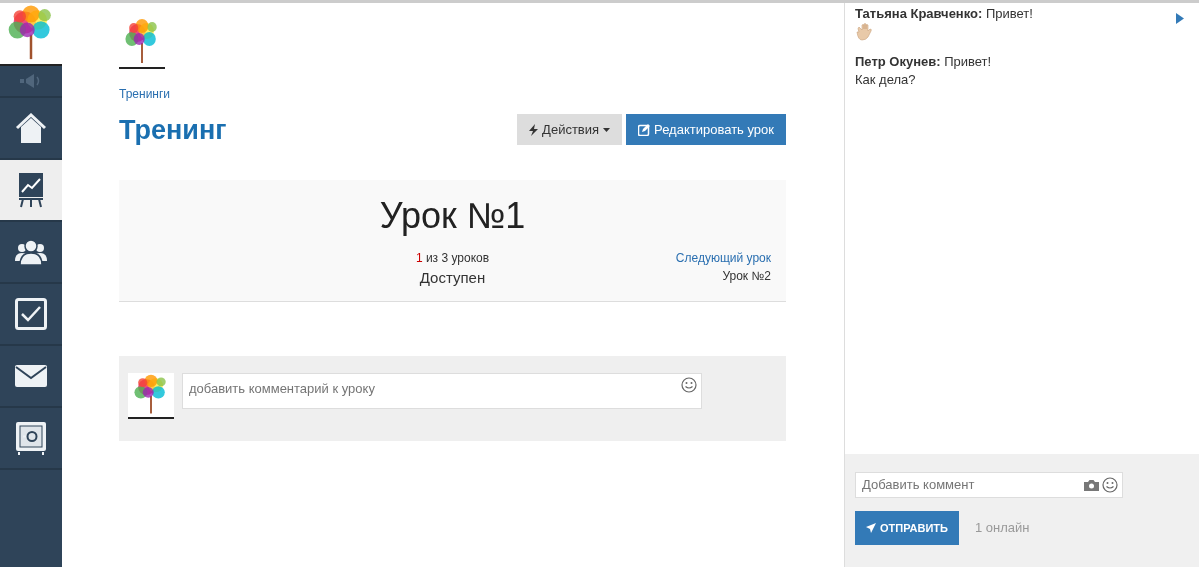  I want to click on home-icon, so click(31, 128).